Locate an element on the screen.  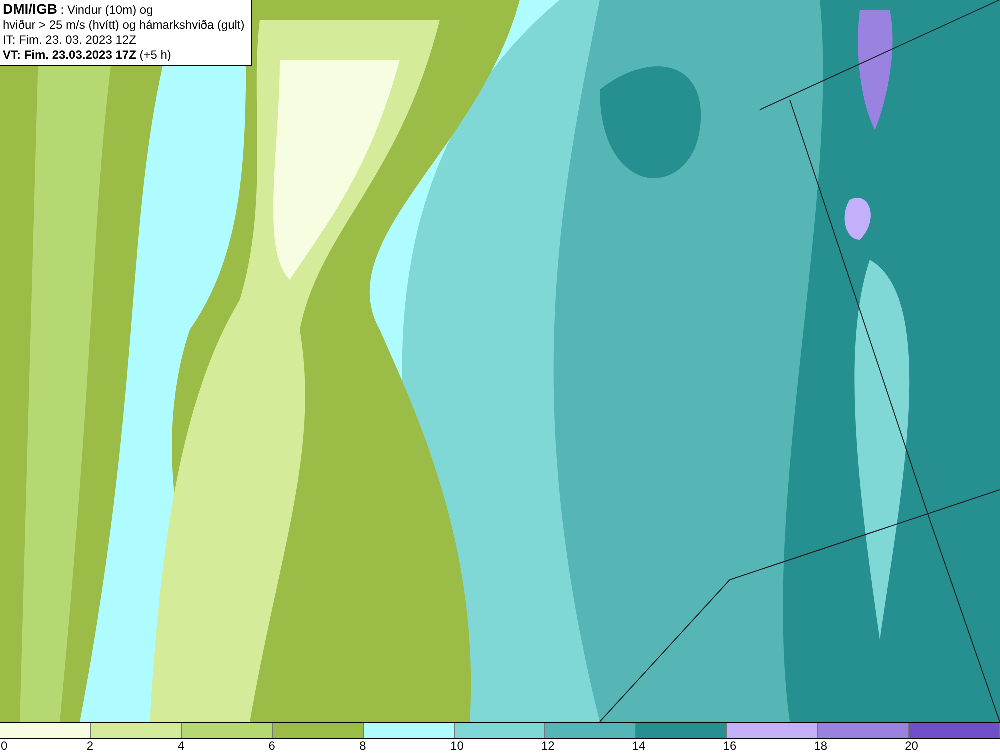
legend-tick-label: 14 is located at coordinates (639, 746).